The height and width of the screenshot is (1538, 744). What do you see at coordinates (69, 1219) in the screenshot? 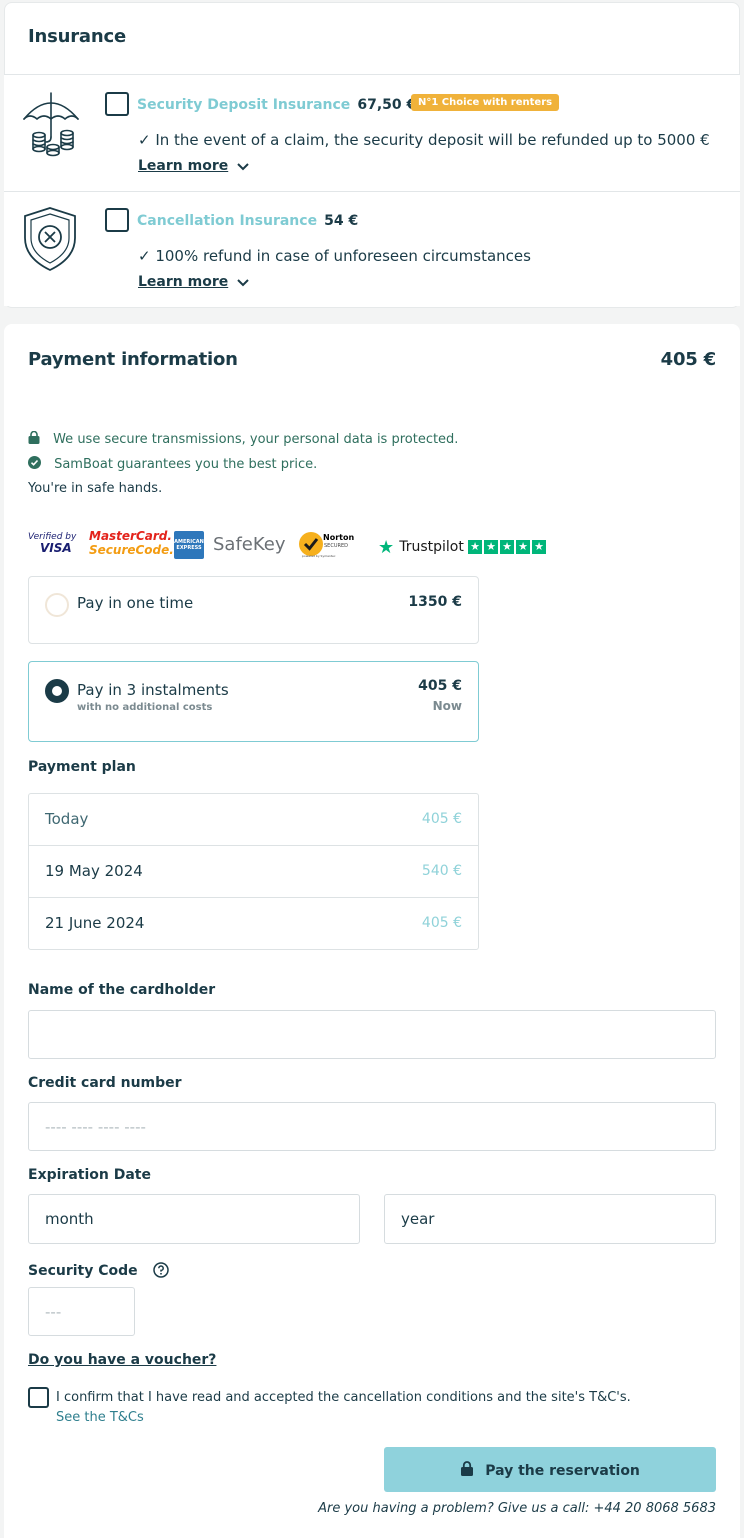
I see `month-select-value: month` at bounding box center [69, 1219].